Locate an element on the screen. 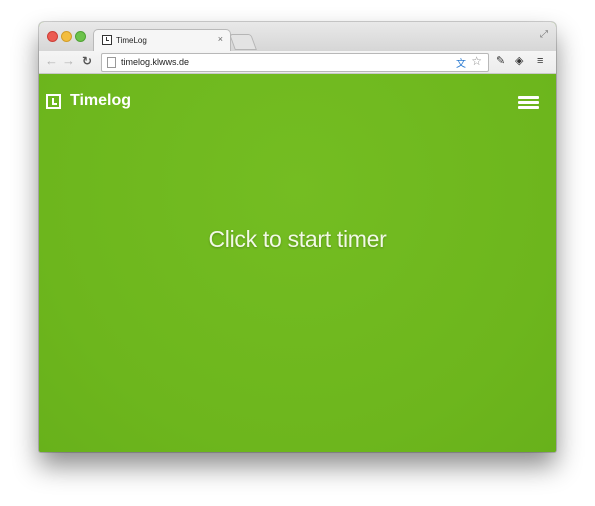 This screenshot has height=506, width=595. address-bar: timelog.klwws.de 文 ☆ is located at coordinates (295, 62).